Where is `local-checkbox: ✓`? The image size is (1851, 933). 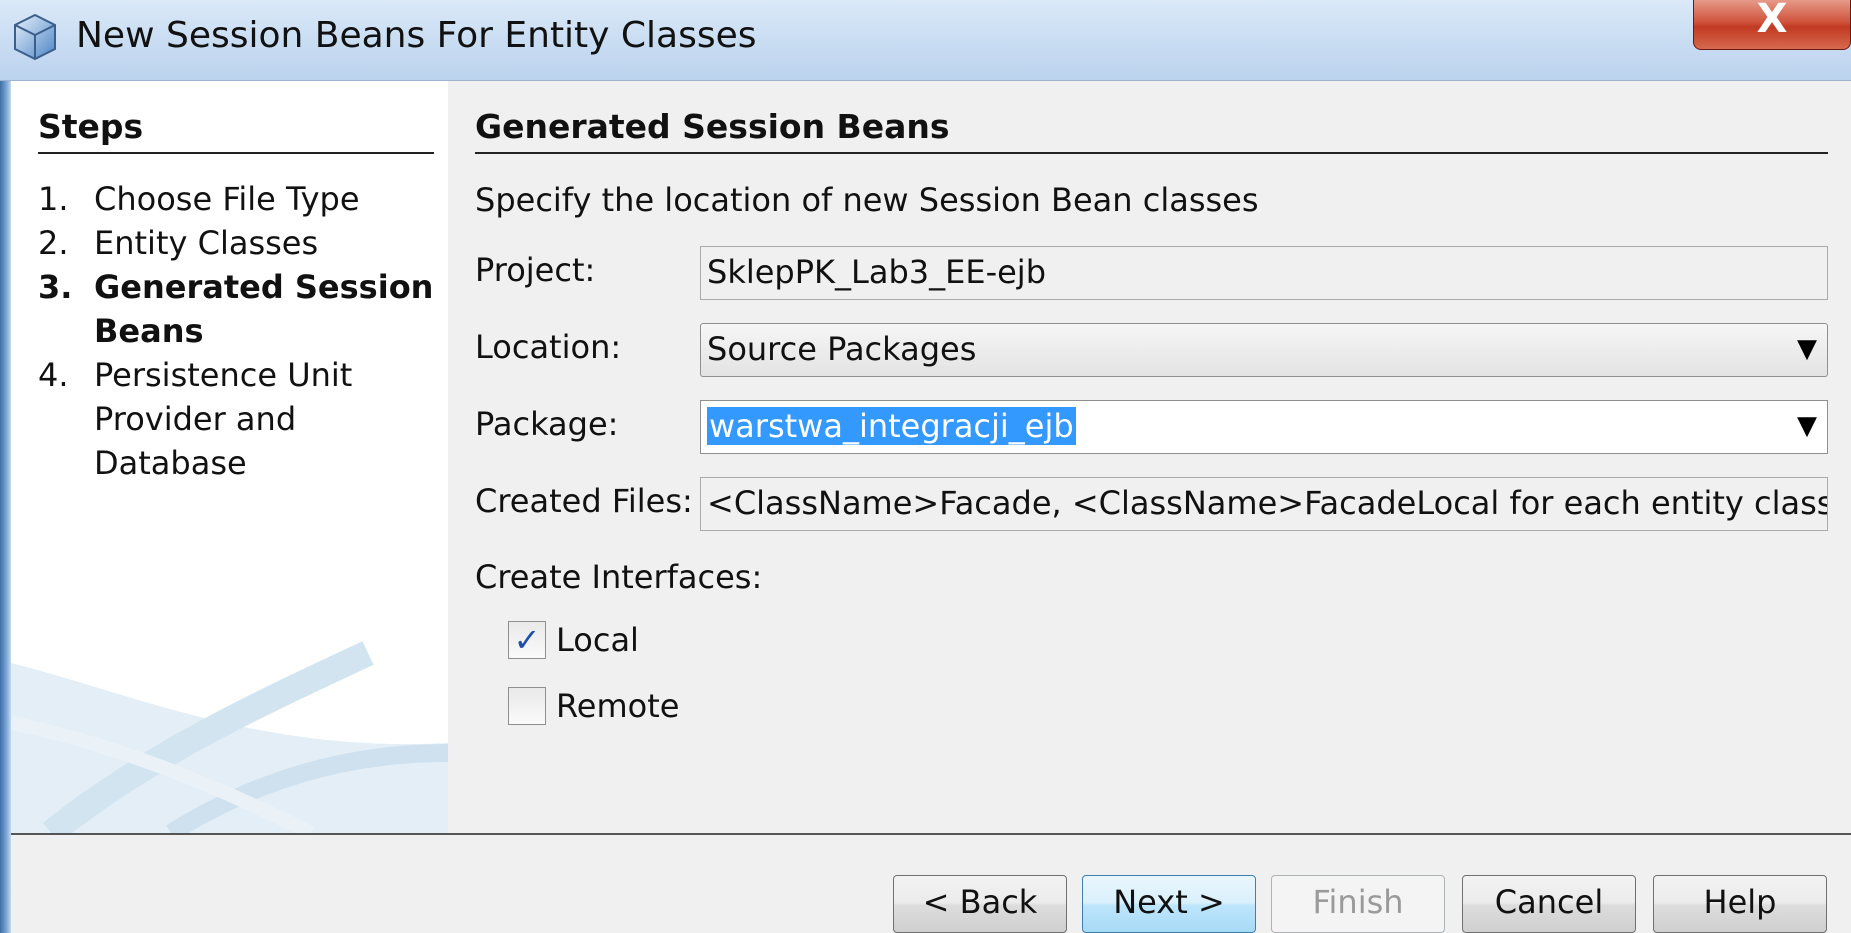
local-checkbox: ✓ is located at coordinates (527, 640).